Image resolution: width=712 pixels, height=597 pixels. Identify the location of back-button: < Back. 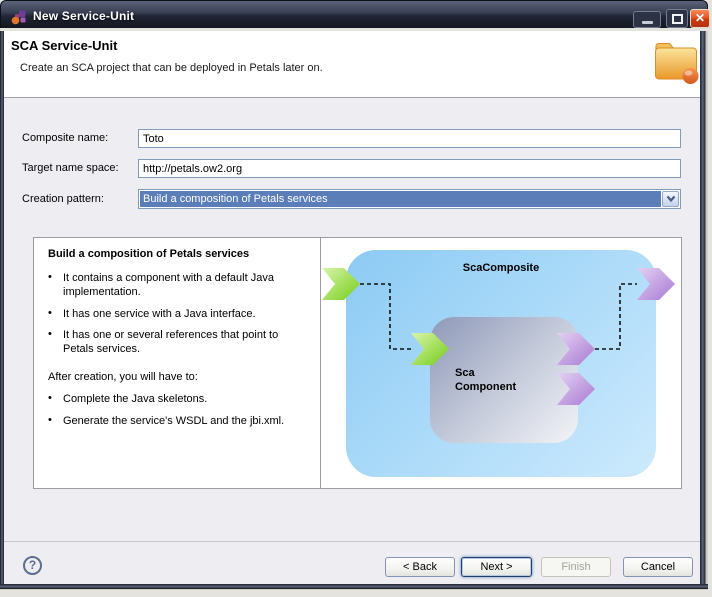
(420, 567).